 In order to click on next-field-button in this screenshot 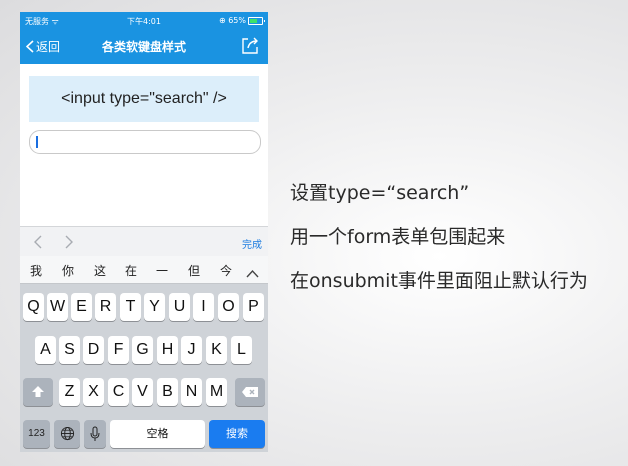, I will do `click(69, 243)`.